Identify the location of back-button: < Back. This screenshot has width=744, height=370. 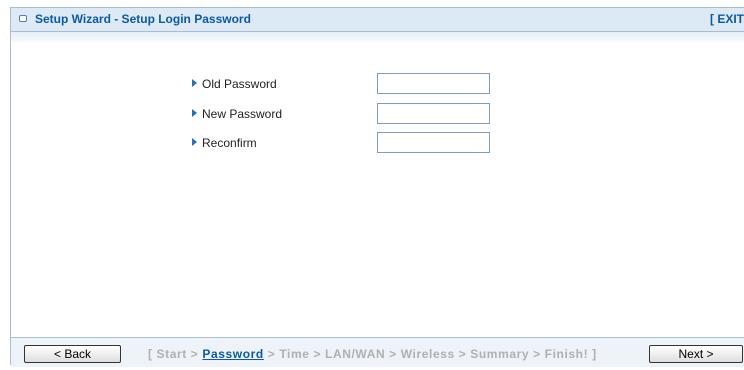
(72, 354).